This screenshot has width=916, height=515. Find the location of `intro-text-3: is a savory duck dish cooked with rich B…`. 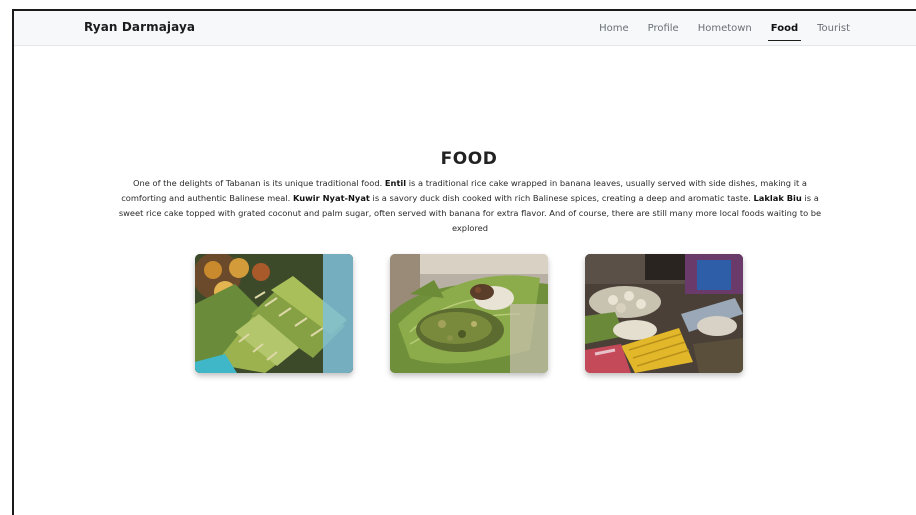

intro-text-3: is a savory duck dish cooked with rich B… is located at coordinates (561, 198).